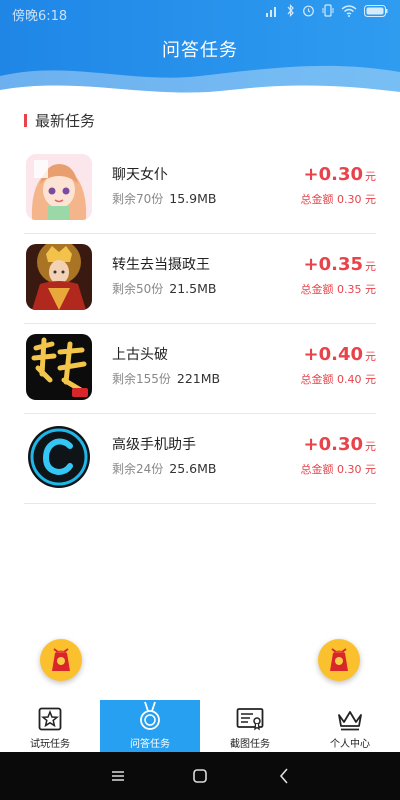 The width and height of the screenshot is (400, 800). Describe the element at coordinates (200, 84) in the screenshot. I see `header-wave` at that location.